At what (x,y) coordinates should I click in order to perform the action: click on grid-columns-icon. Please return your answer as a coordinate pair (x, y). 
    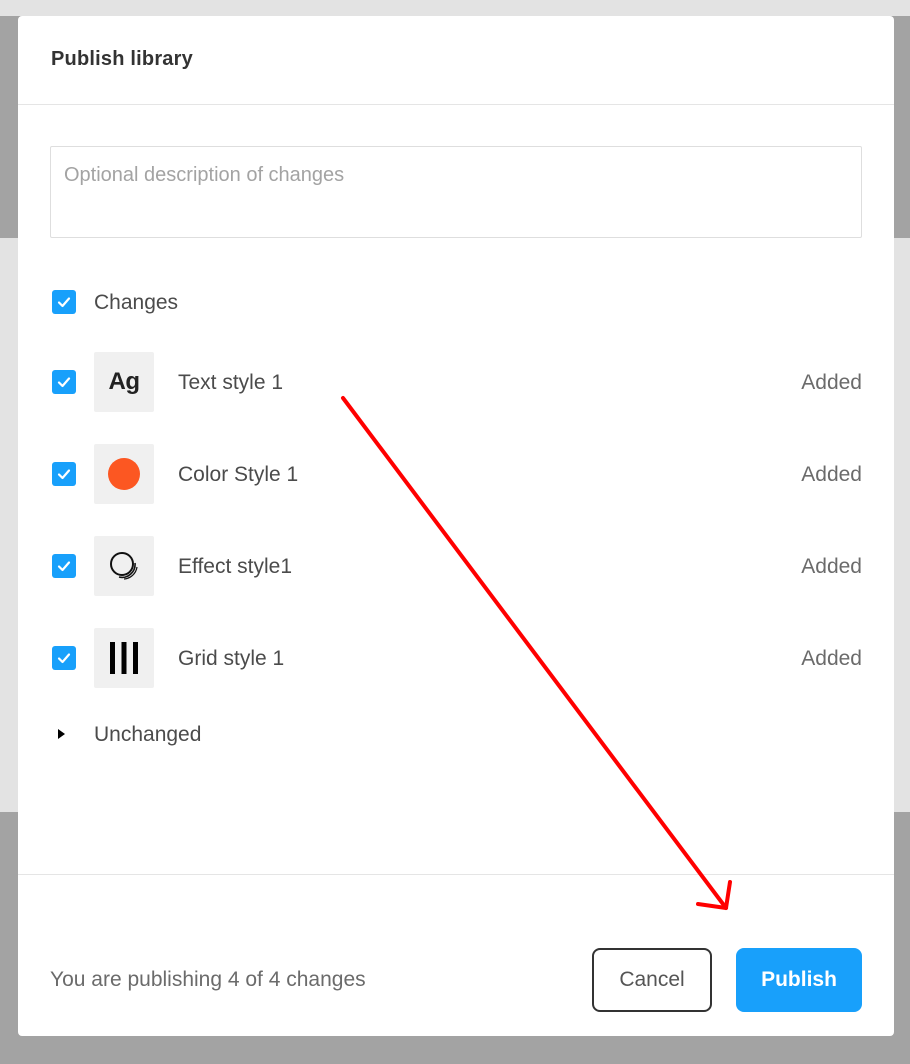
    Looking at the image, I should click on (124, 658).